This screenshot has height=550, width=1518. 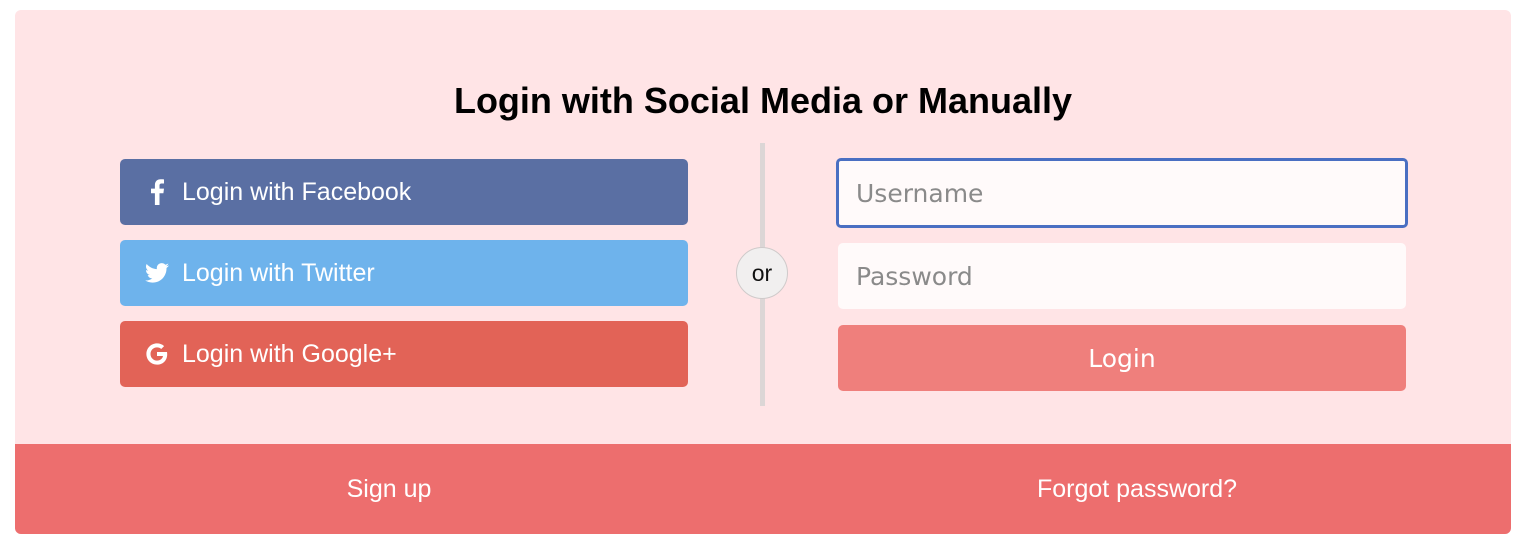 What do you see at coordinates (763, 100) in the screenshot?
I see `page-title: Login with Social Media or Manually` at bounding box center [763, 100].